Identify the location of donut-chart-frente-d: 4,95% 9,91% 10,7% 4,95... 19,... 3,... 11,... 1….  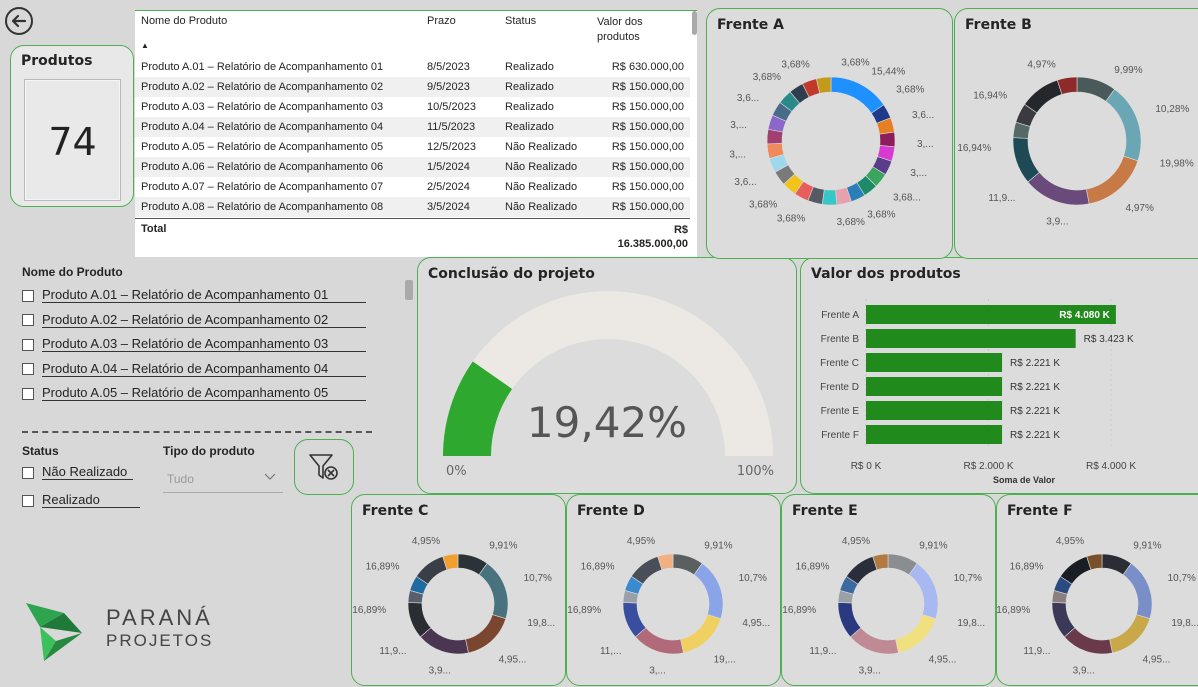
(668, 606).